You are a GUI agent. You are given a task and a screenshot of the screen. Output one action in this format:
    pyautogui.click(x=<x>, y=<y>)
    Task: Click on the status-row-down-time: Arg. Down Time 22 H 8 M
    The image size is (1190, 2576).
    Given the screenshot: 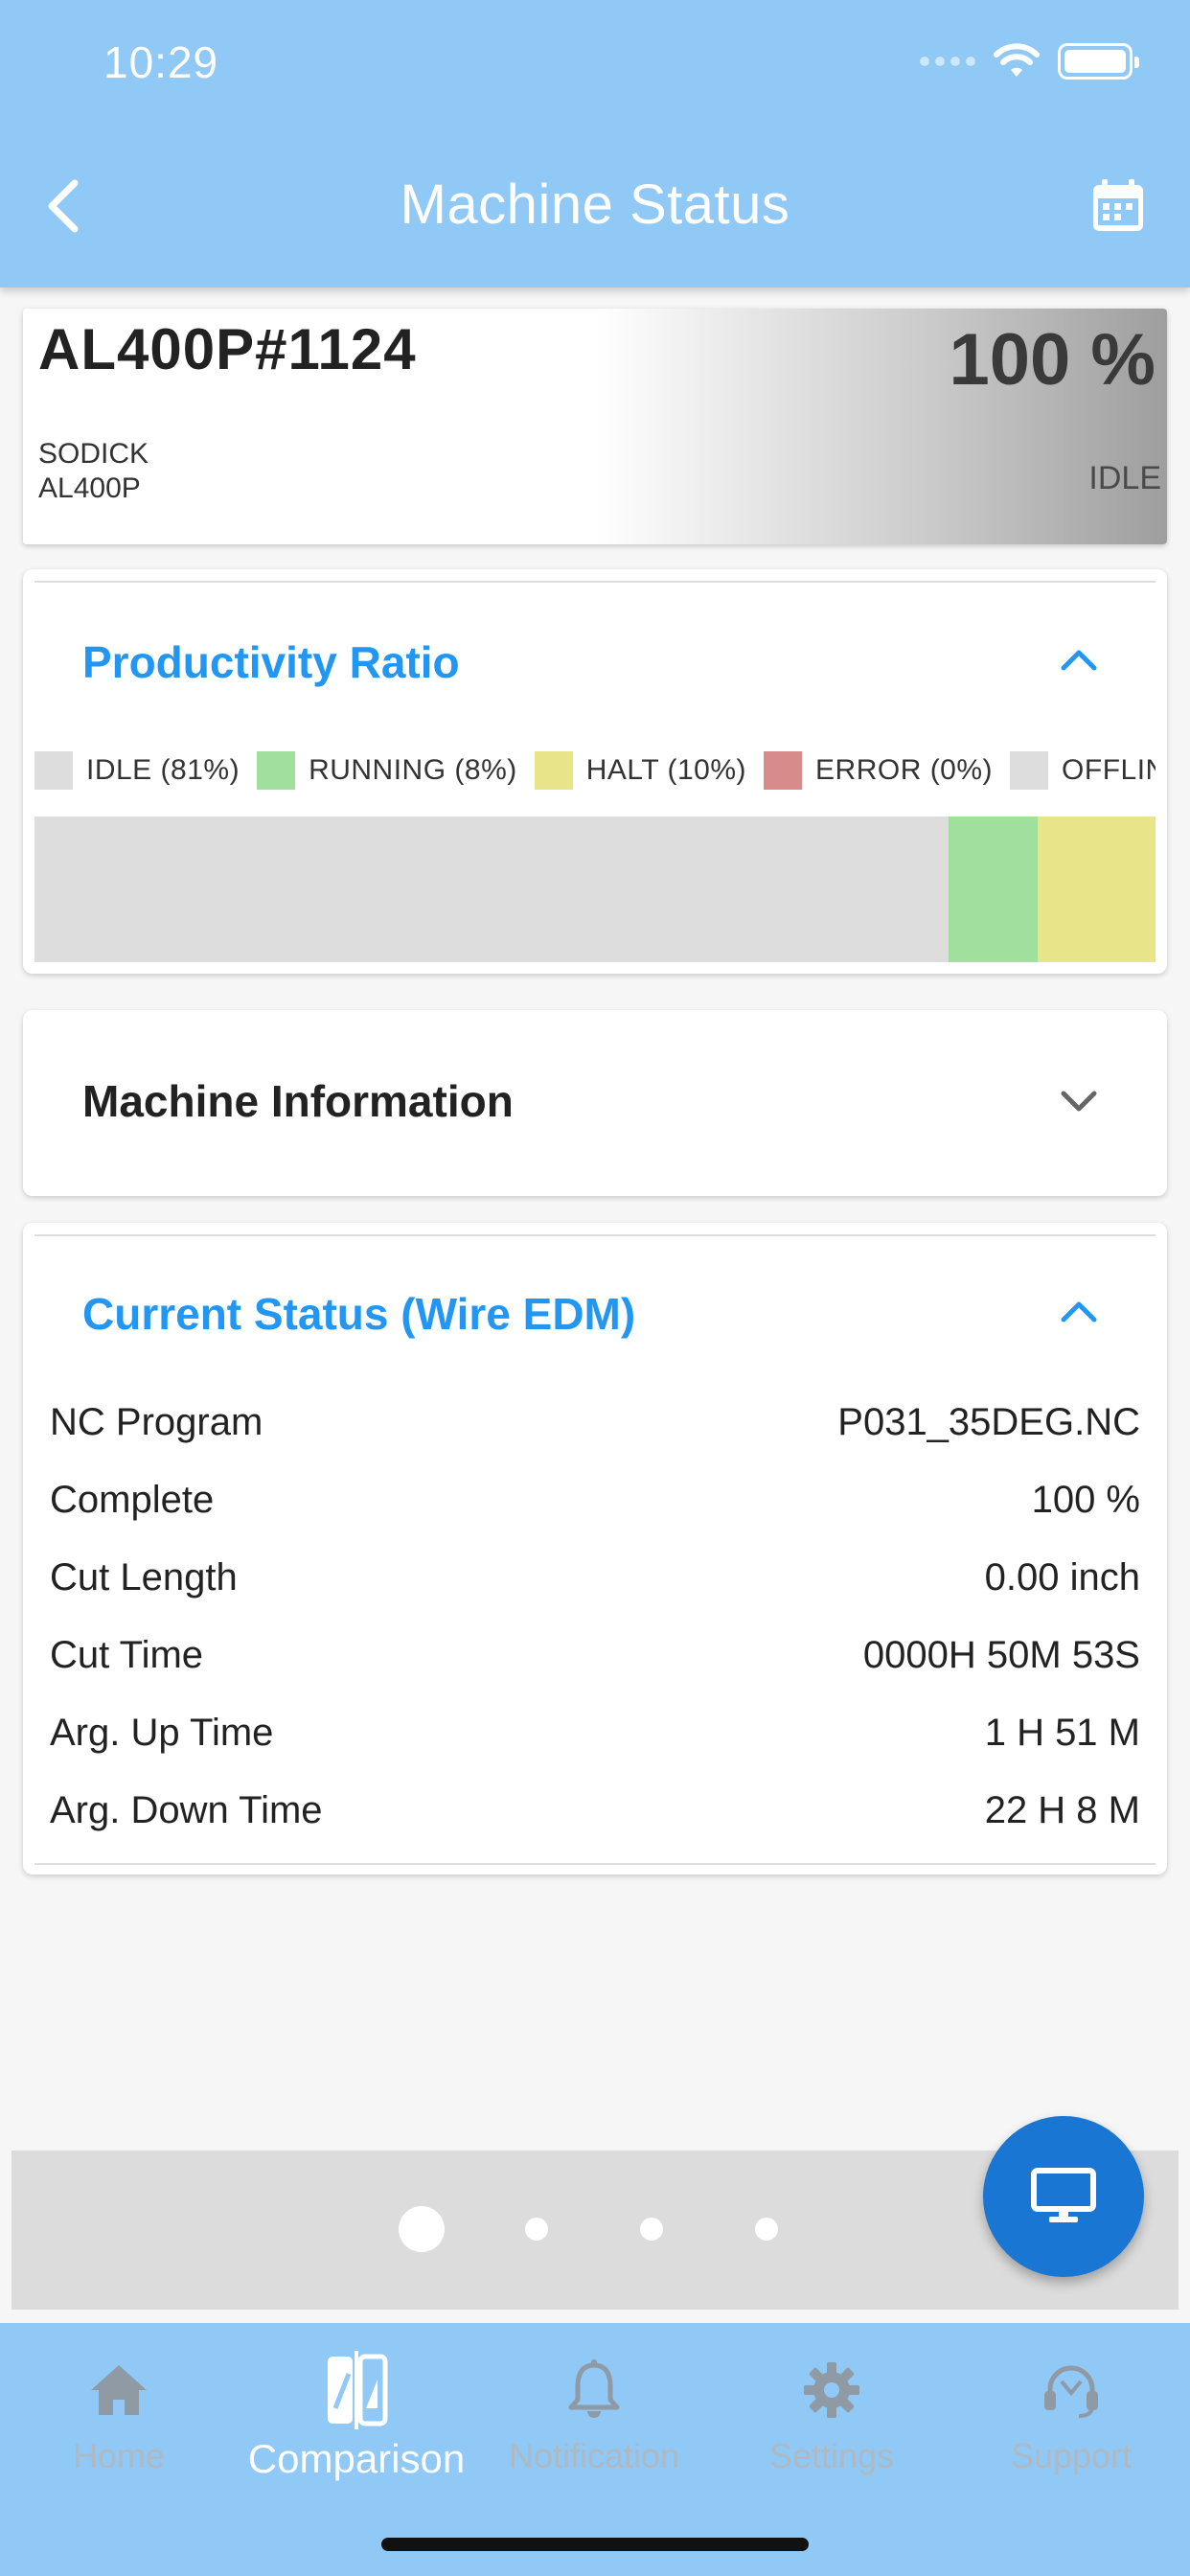 What is the action you would take?
    pyautogui.click(x=595, y=1811)
    